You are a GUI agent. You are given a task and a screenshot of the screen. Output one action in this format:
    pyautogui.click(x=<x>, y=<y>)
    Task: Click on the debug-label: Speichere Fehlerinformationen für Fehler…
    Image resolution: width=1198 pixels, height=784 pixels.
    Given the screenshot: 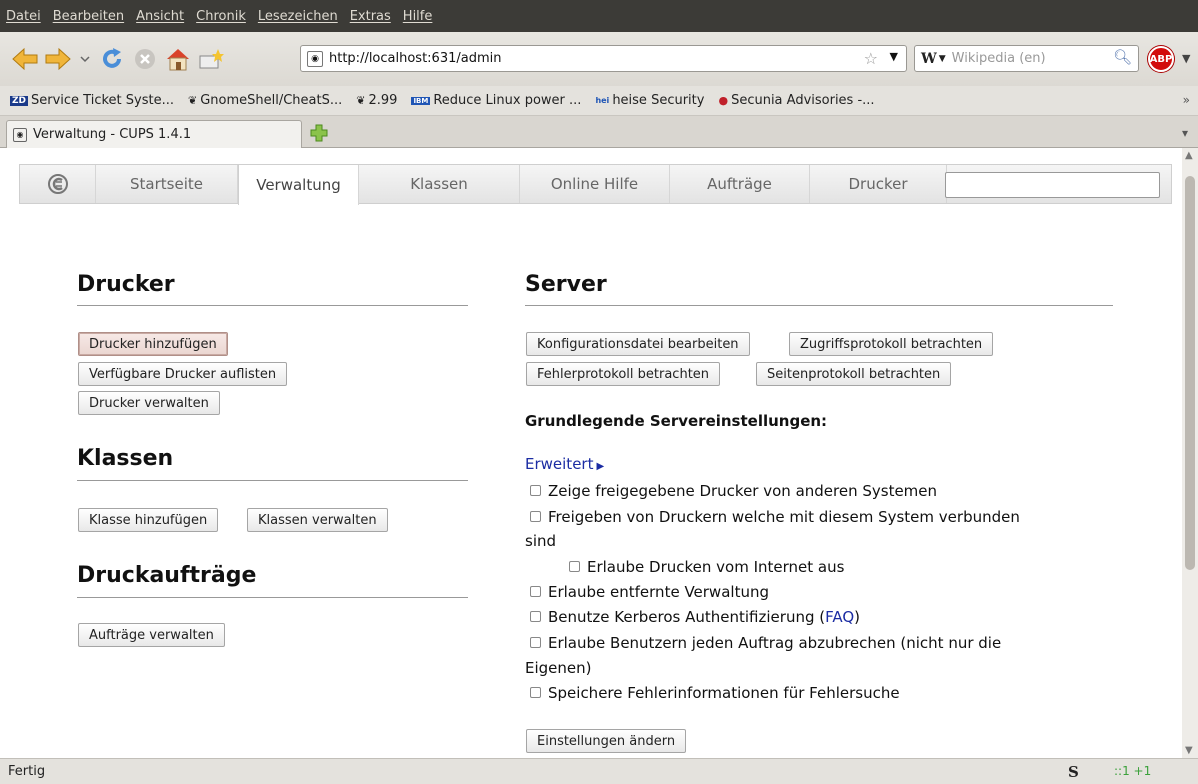 What is the action you would take?
    pyautogui.click(x=724, y=693)
    